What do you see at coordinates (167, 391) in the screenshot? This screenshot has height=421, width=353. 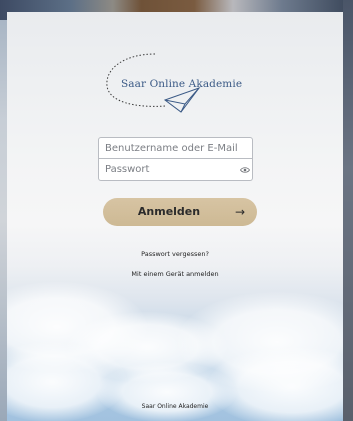 I see `cloud-decoration` at bounding box center [167, 391].